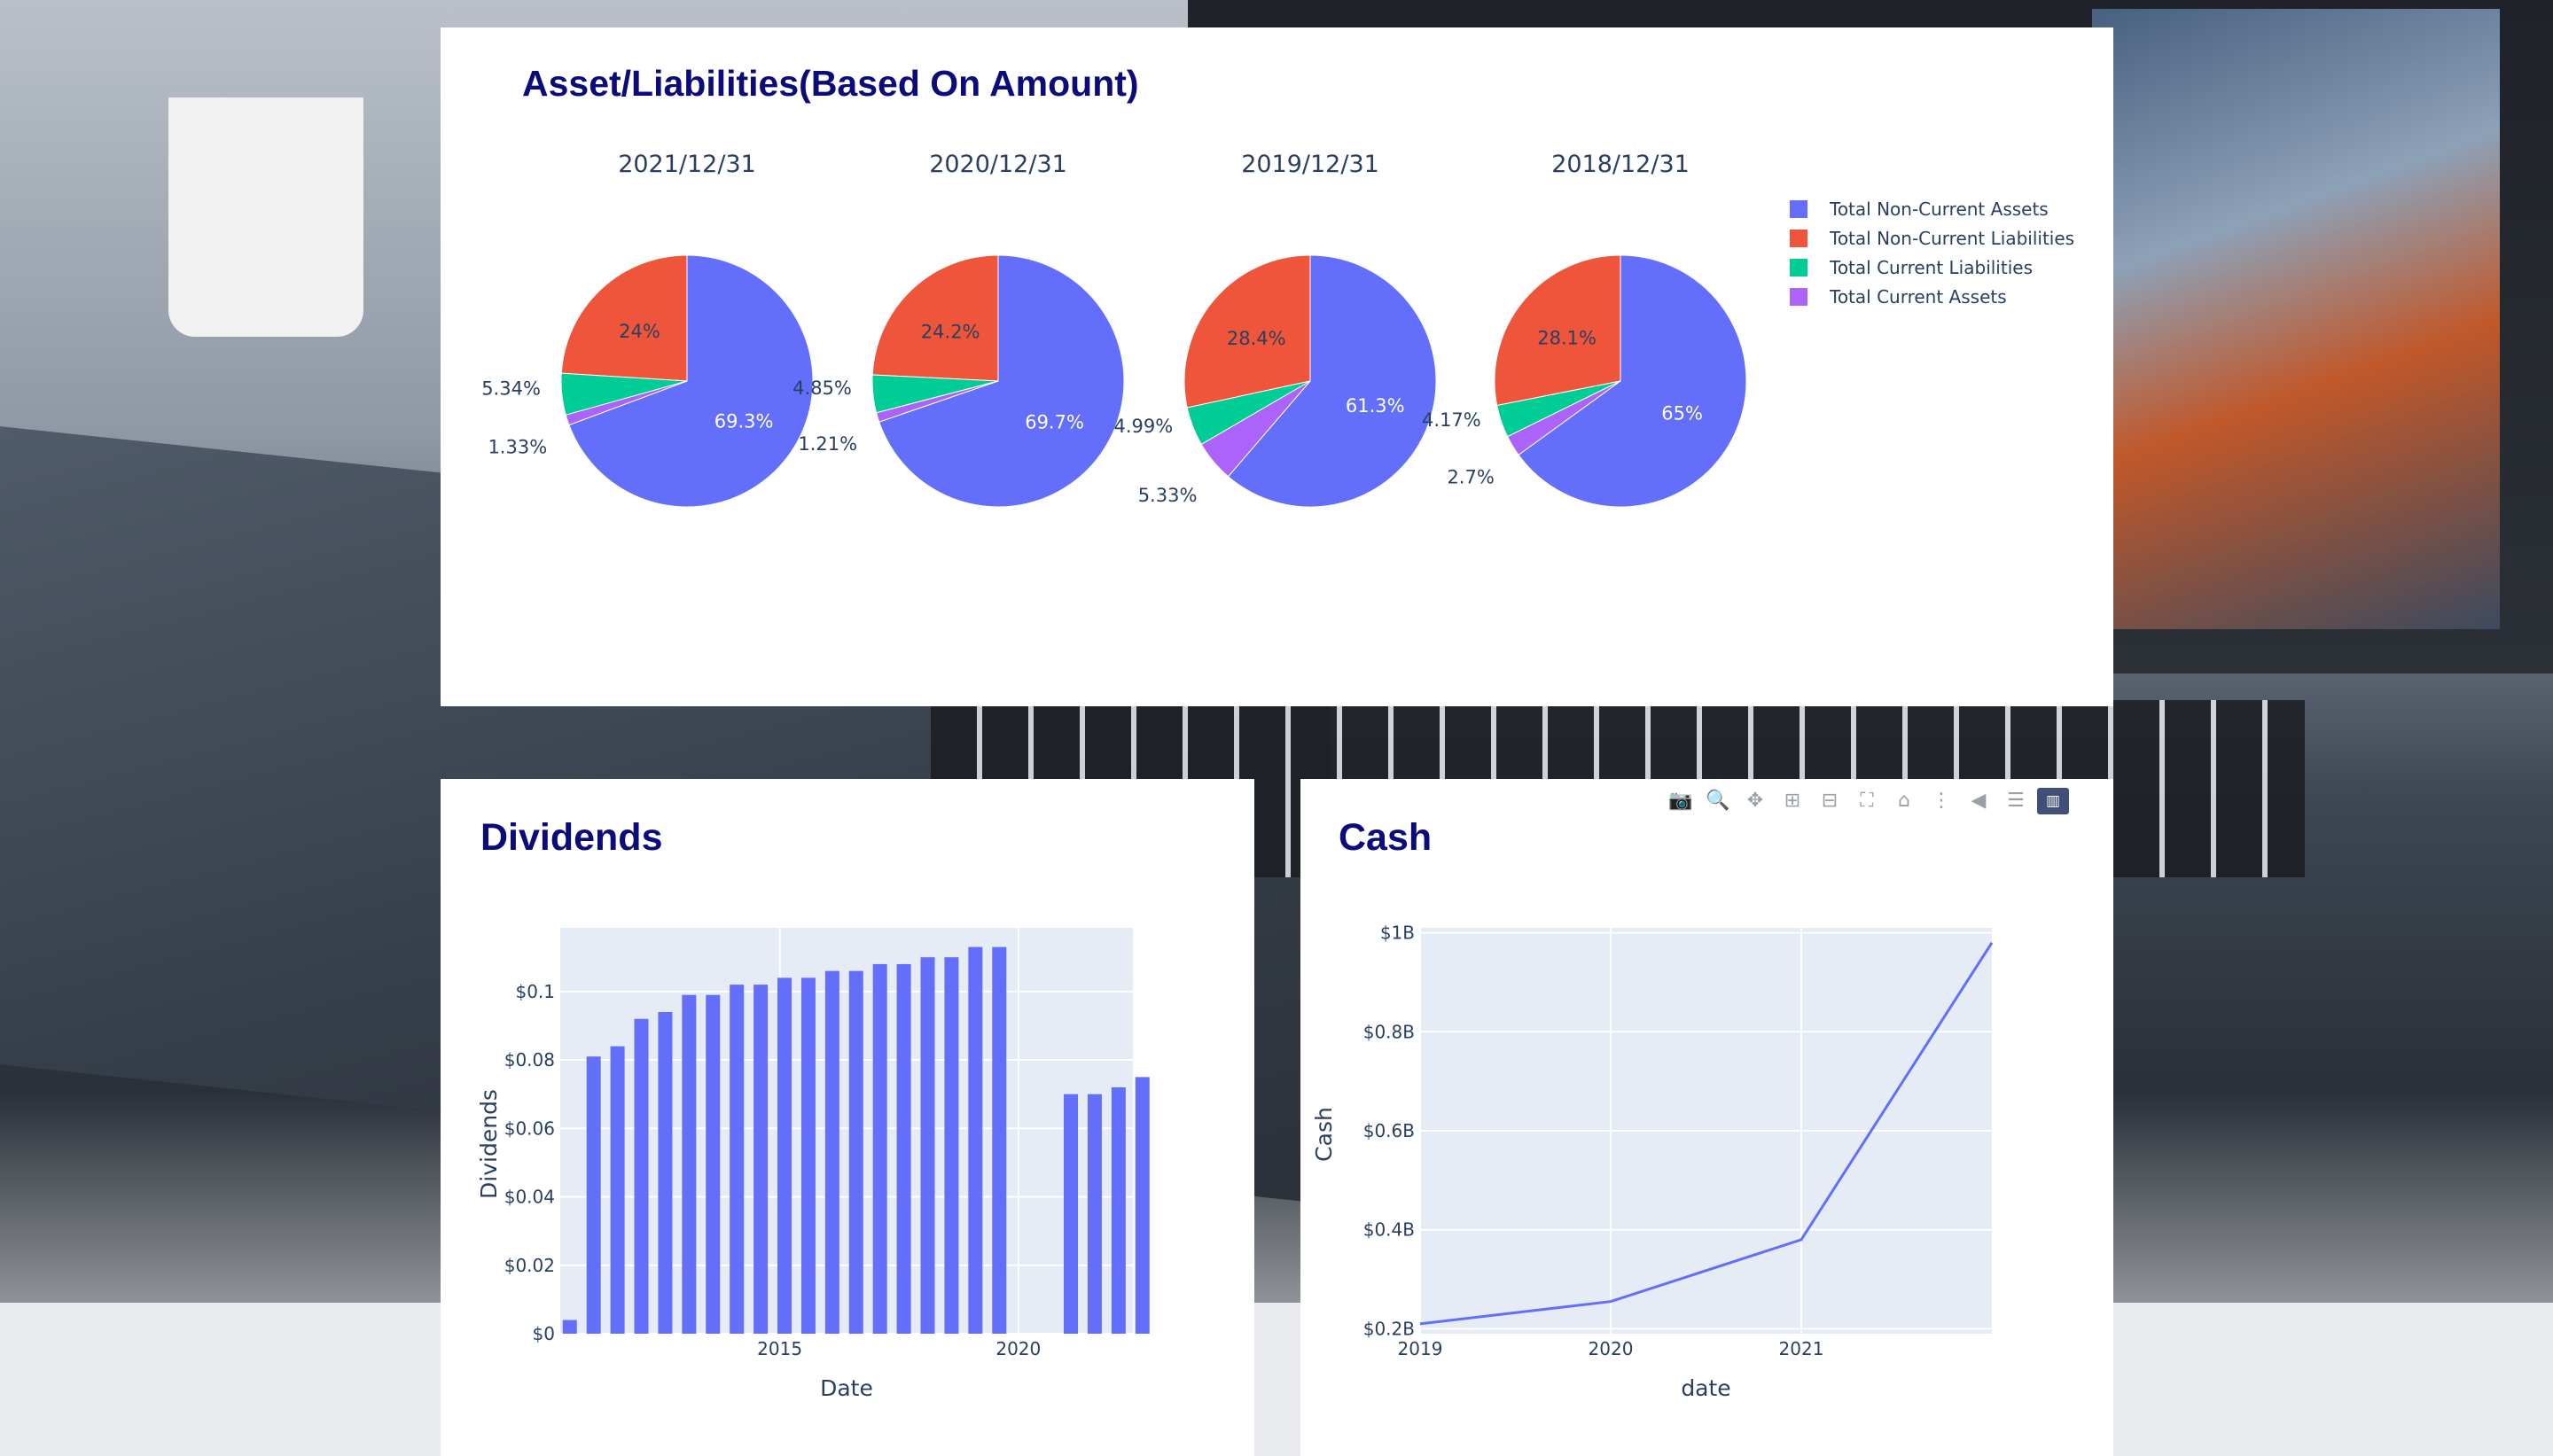  I want to click on background-floor, so click(1276, 1379).